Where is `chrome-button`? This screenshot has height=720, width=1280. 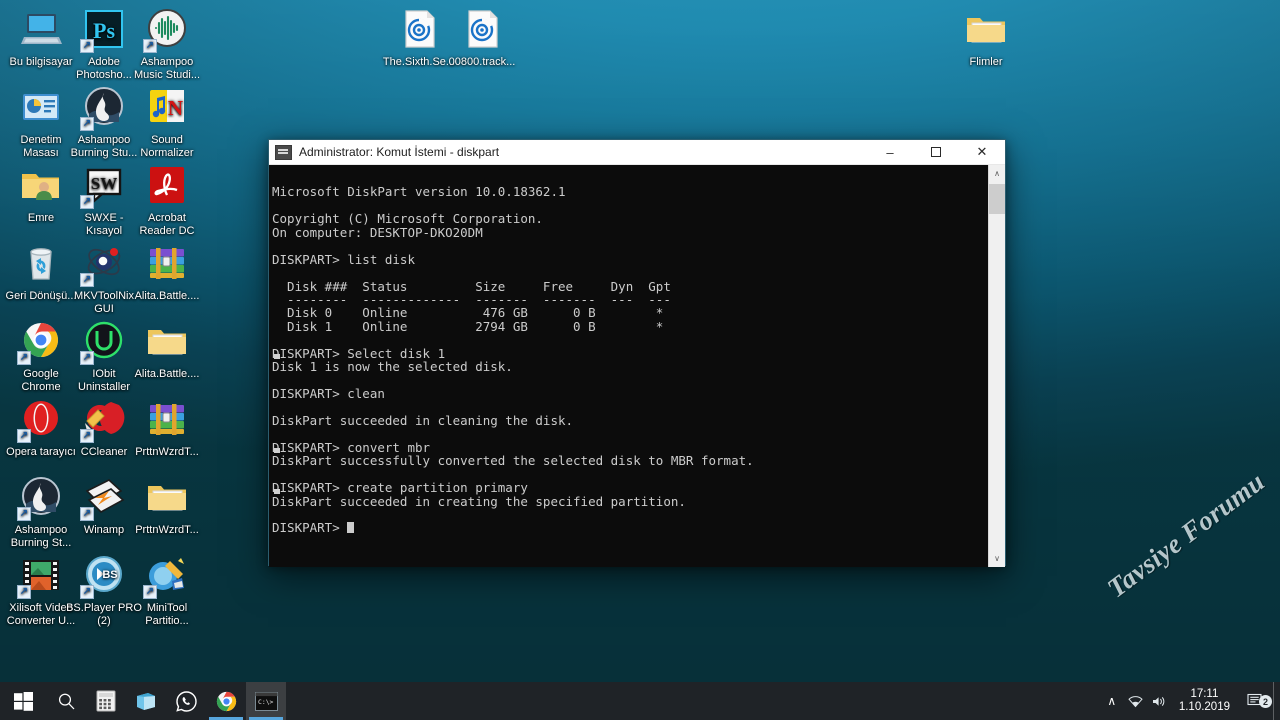 chrome-button is located at coordinates (226, 701).